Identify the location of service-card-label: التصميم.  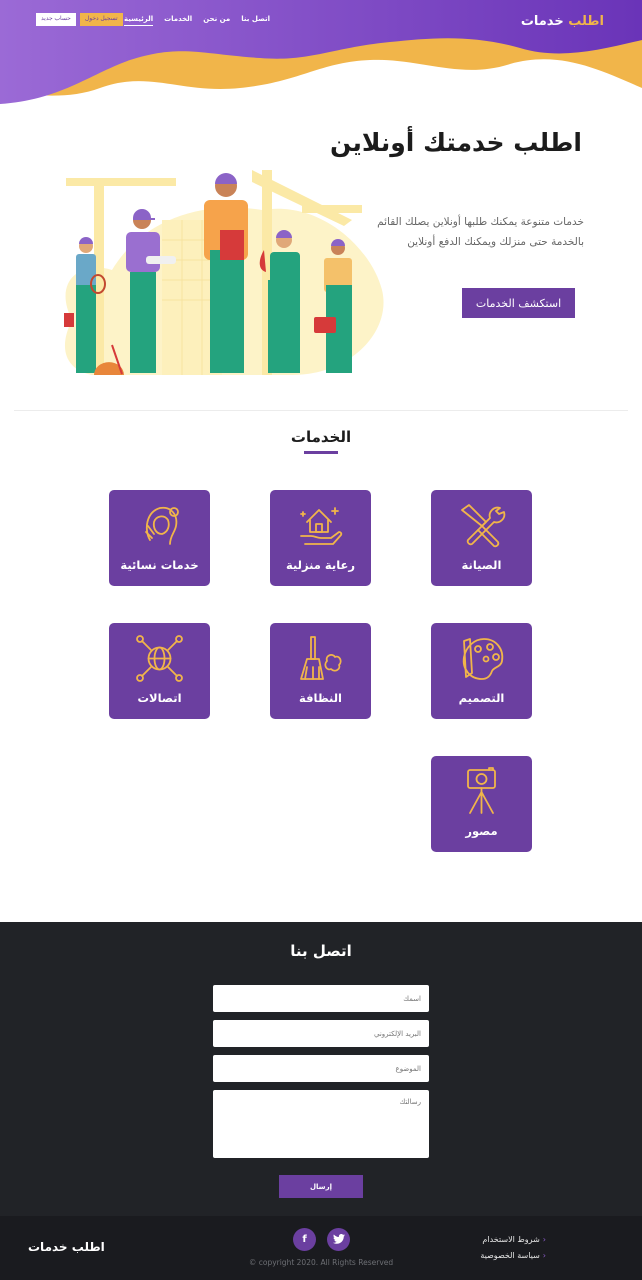
(481, 698).